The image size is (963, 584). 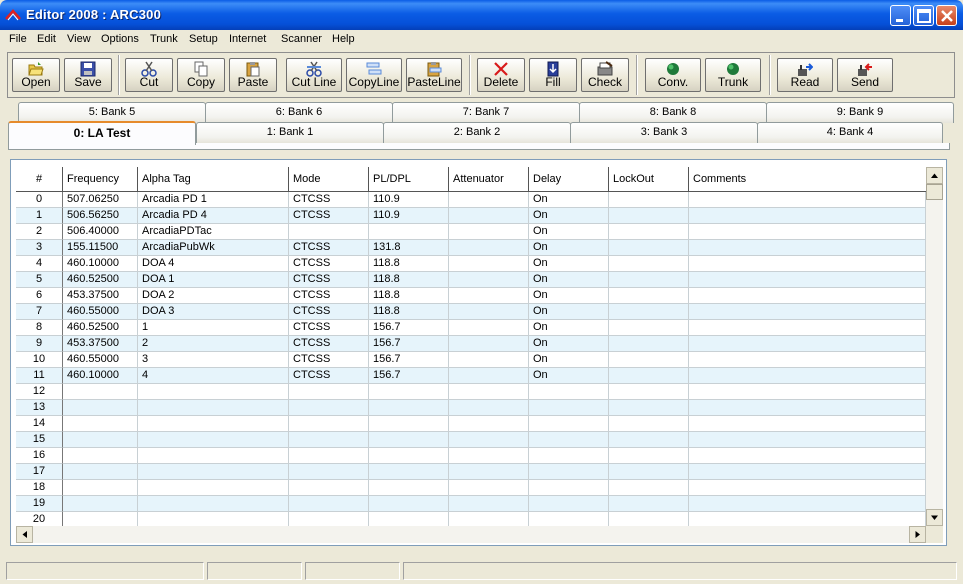 I want to click on cell-number: 13, so click(x=39, y=408).